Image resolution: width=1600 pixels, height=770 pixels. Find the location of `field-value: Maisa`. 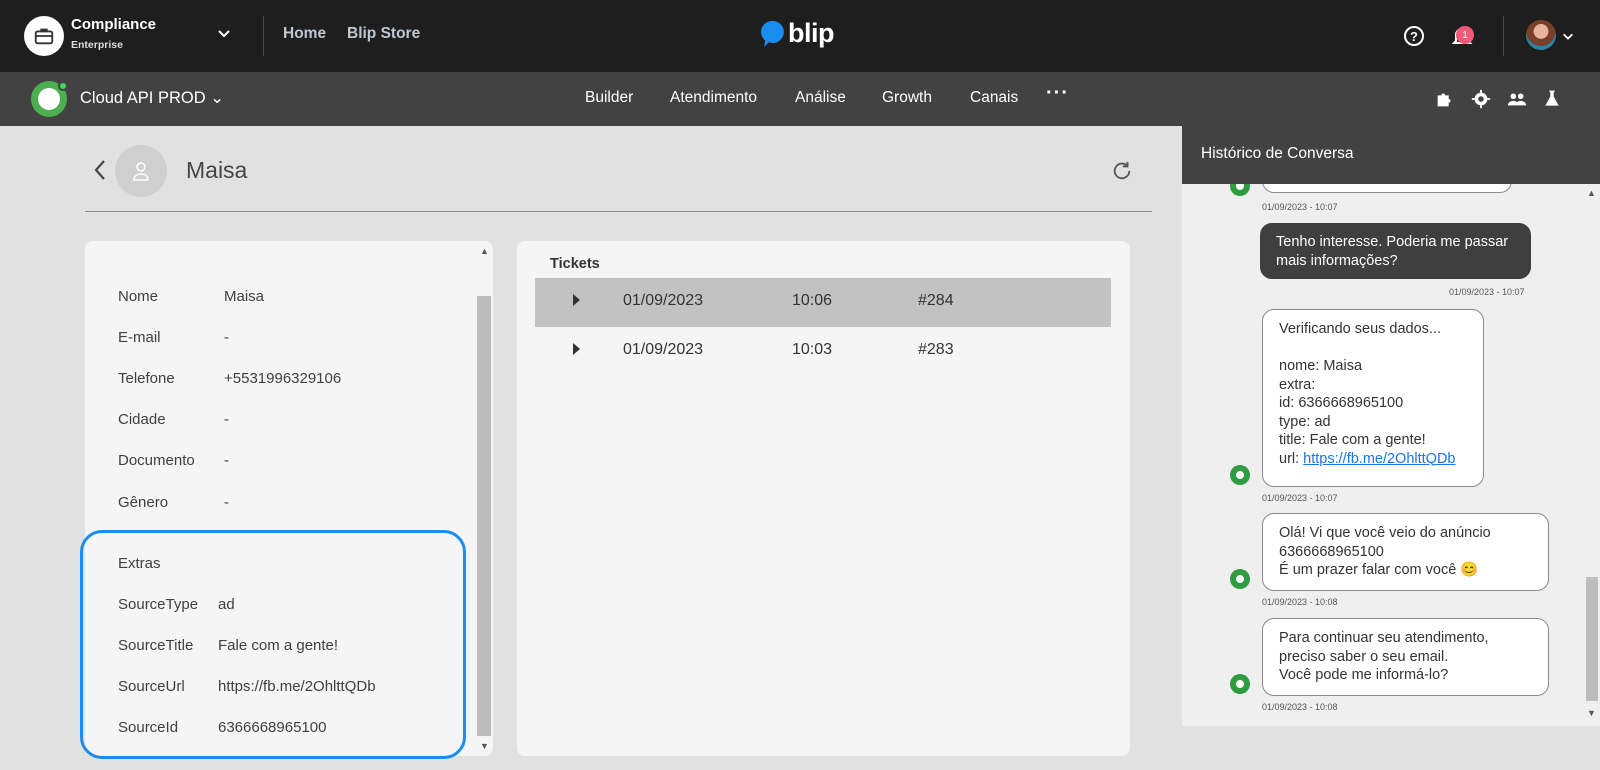

field-value: Maisa is located at coordinates (244, 296).